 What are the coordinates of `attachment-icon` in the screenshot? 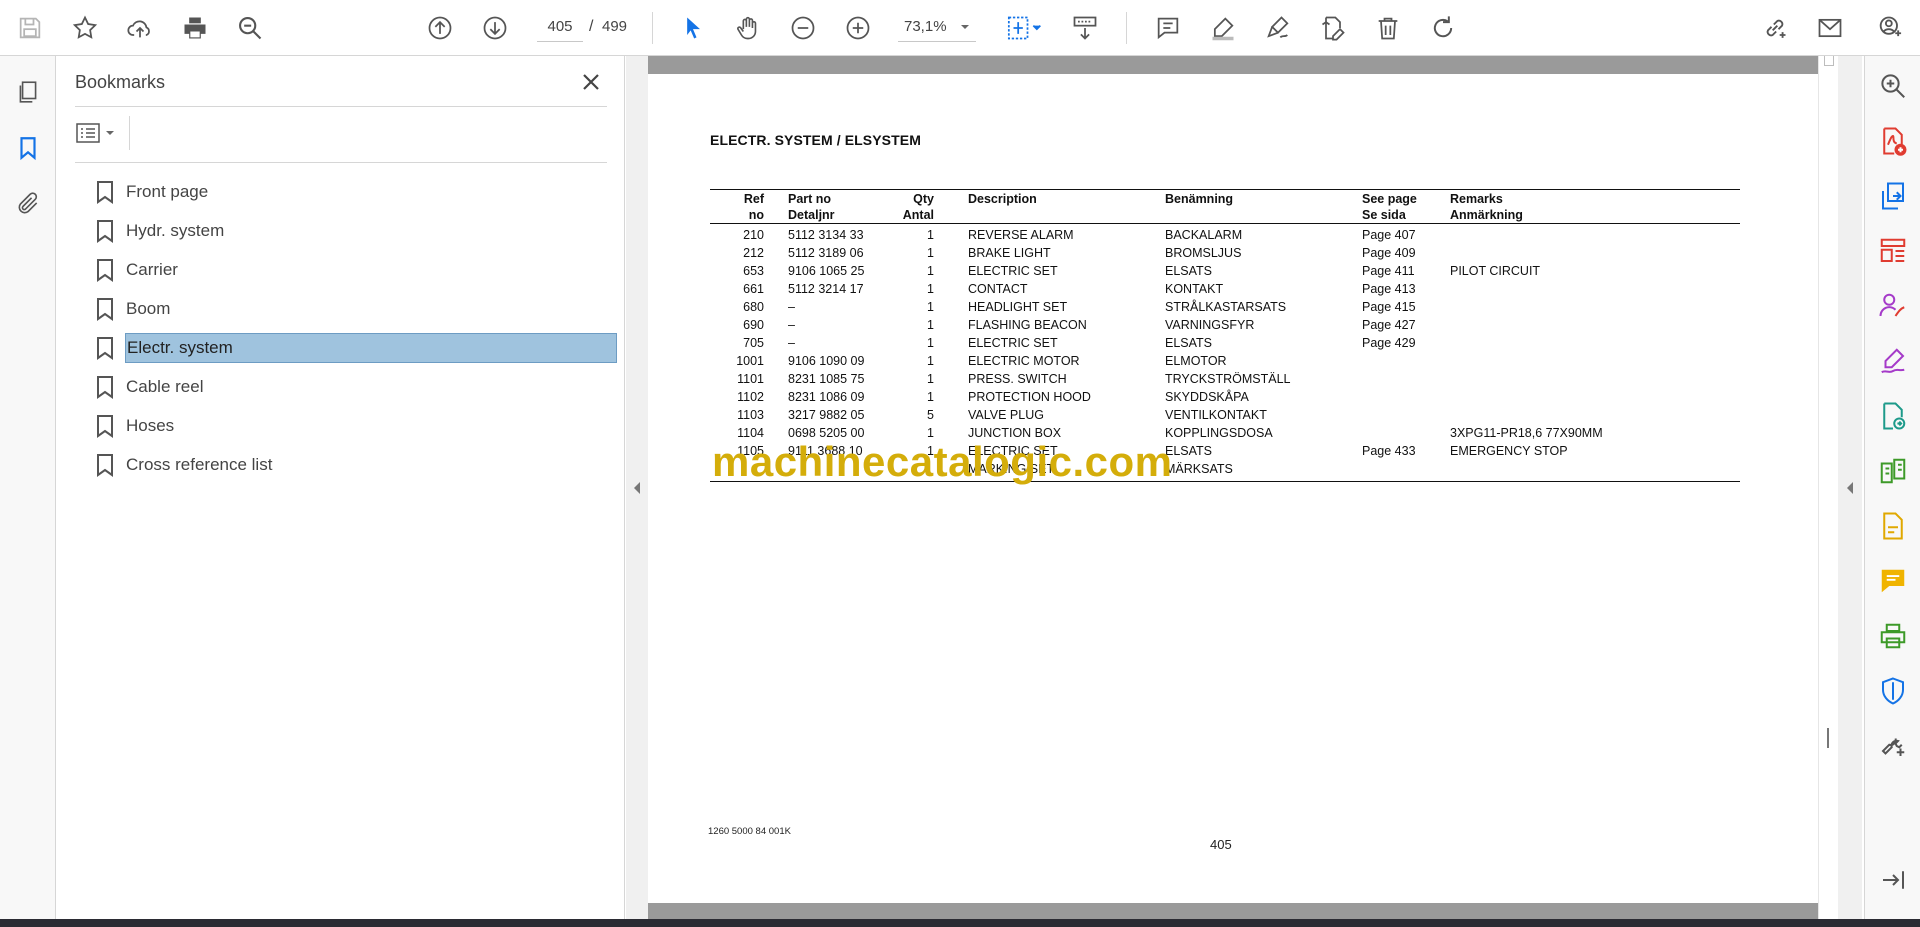 It's located at (28, 204).